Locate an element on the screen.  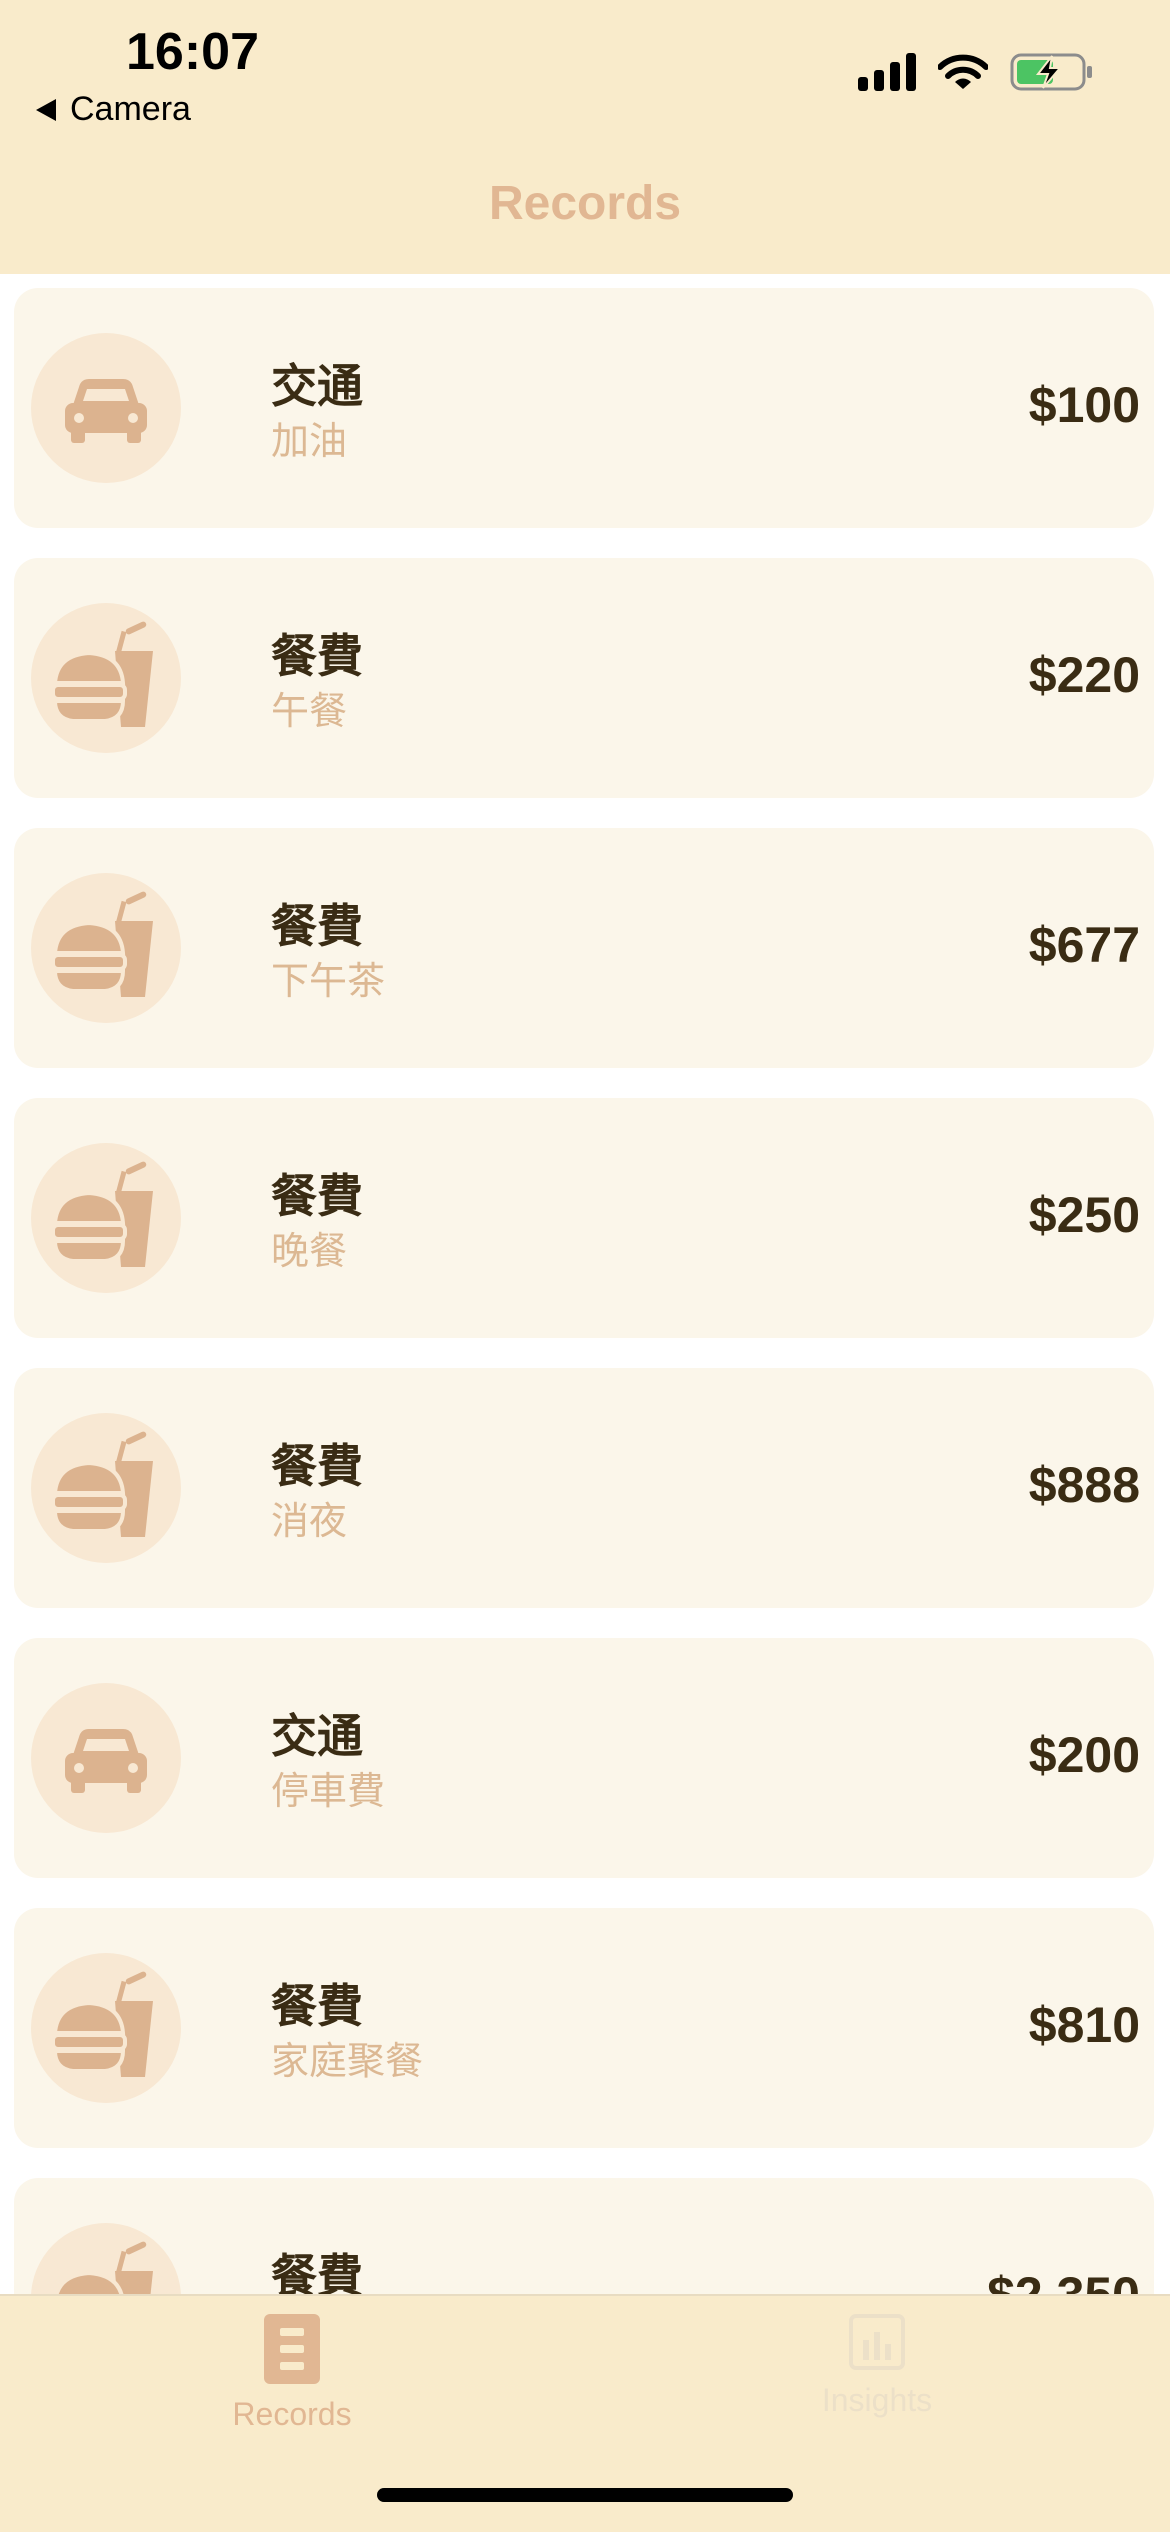
record-card: 餐費 午餐 $220 is located at coordinates (584, 678).